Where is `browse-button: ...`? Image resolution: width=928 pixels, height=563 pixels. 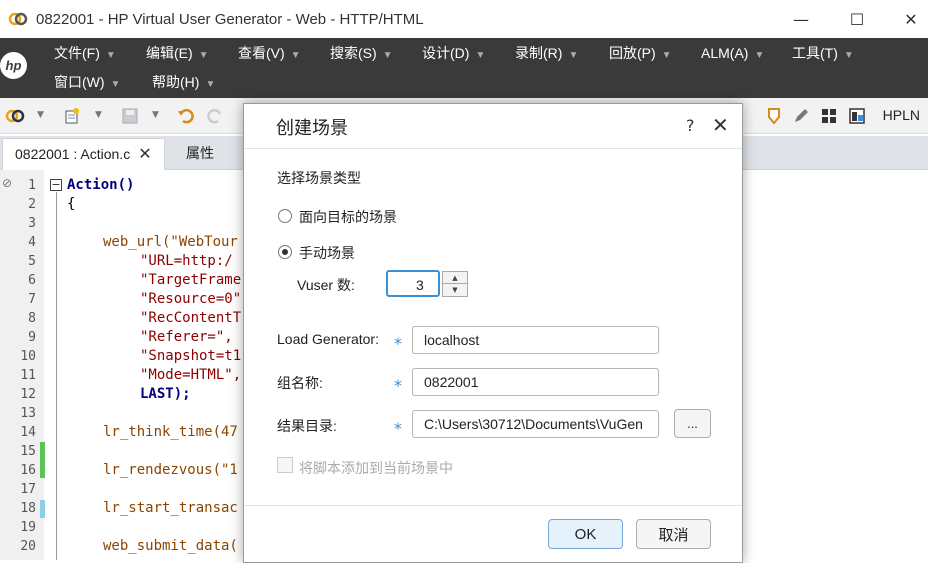 browse-button: ... is located at coordinates (692, 423).